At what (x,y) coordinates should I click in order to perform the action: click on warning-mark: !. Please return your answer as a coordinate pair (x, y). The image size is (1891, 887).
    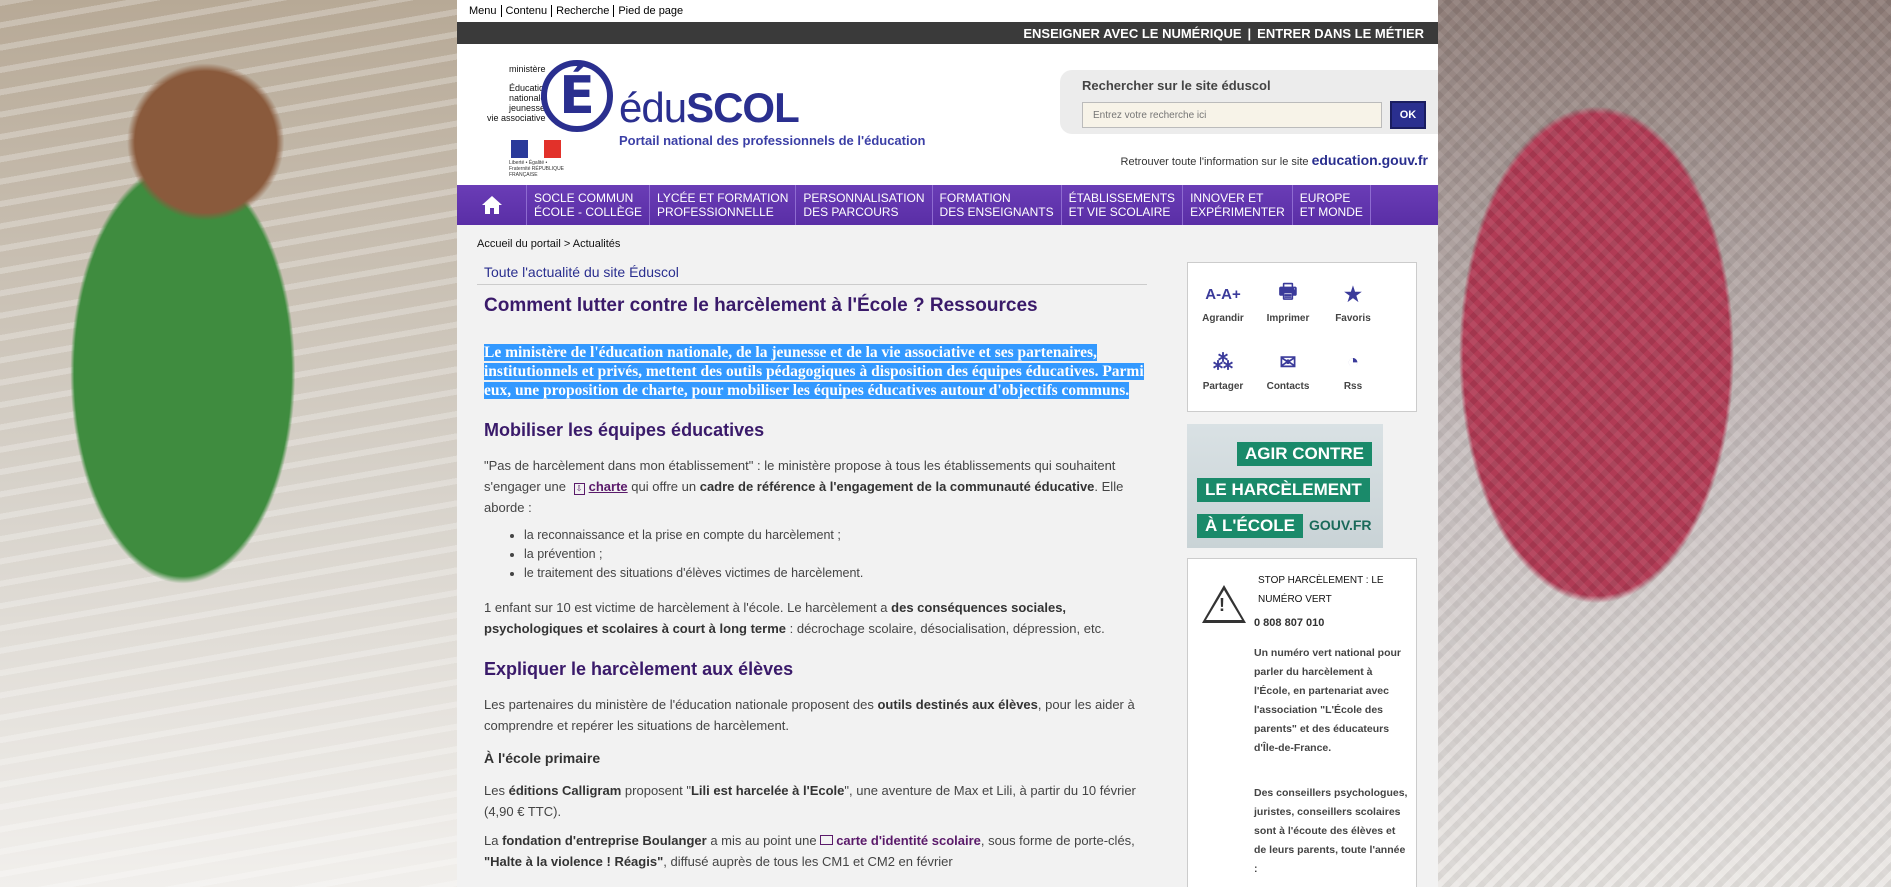
    Looking at the image, I should click on (1222, 605).